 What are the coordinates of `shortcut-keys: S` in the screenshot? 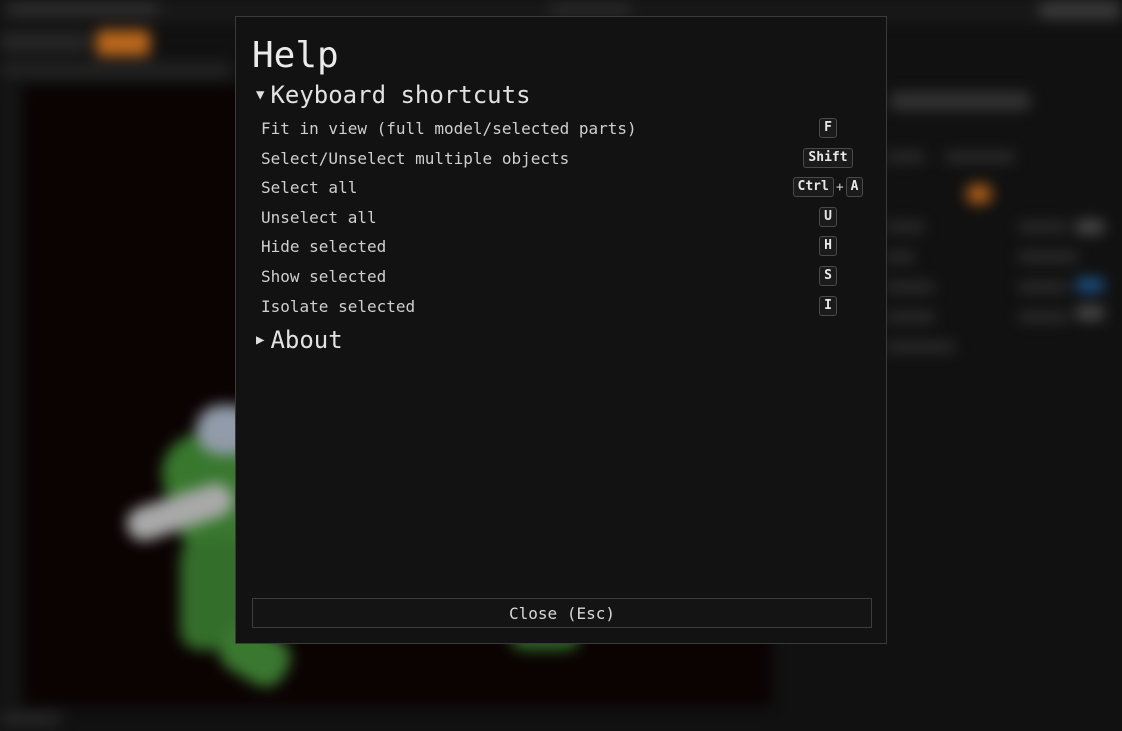 It's located at (828, 276).